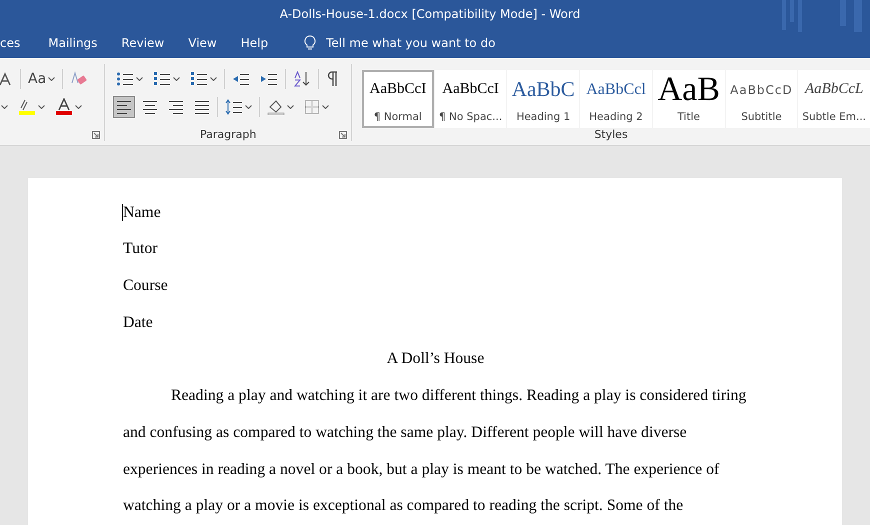  I want to click on window-title: A-Dolls-House-1.docx [Compatibility Mode] - Word, so click(430, 14).